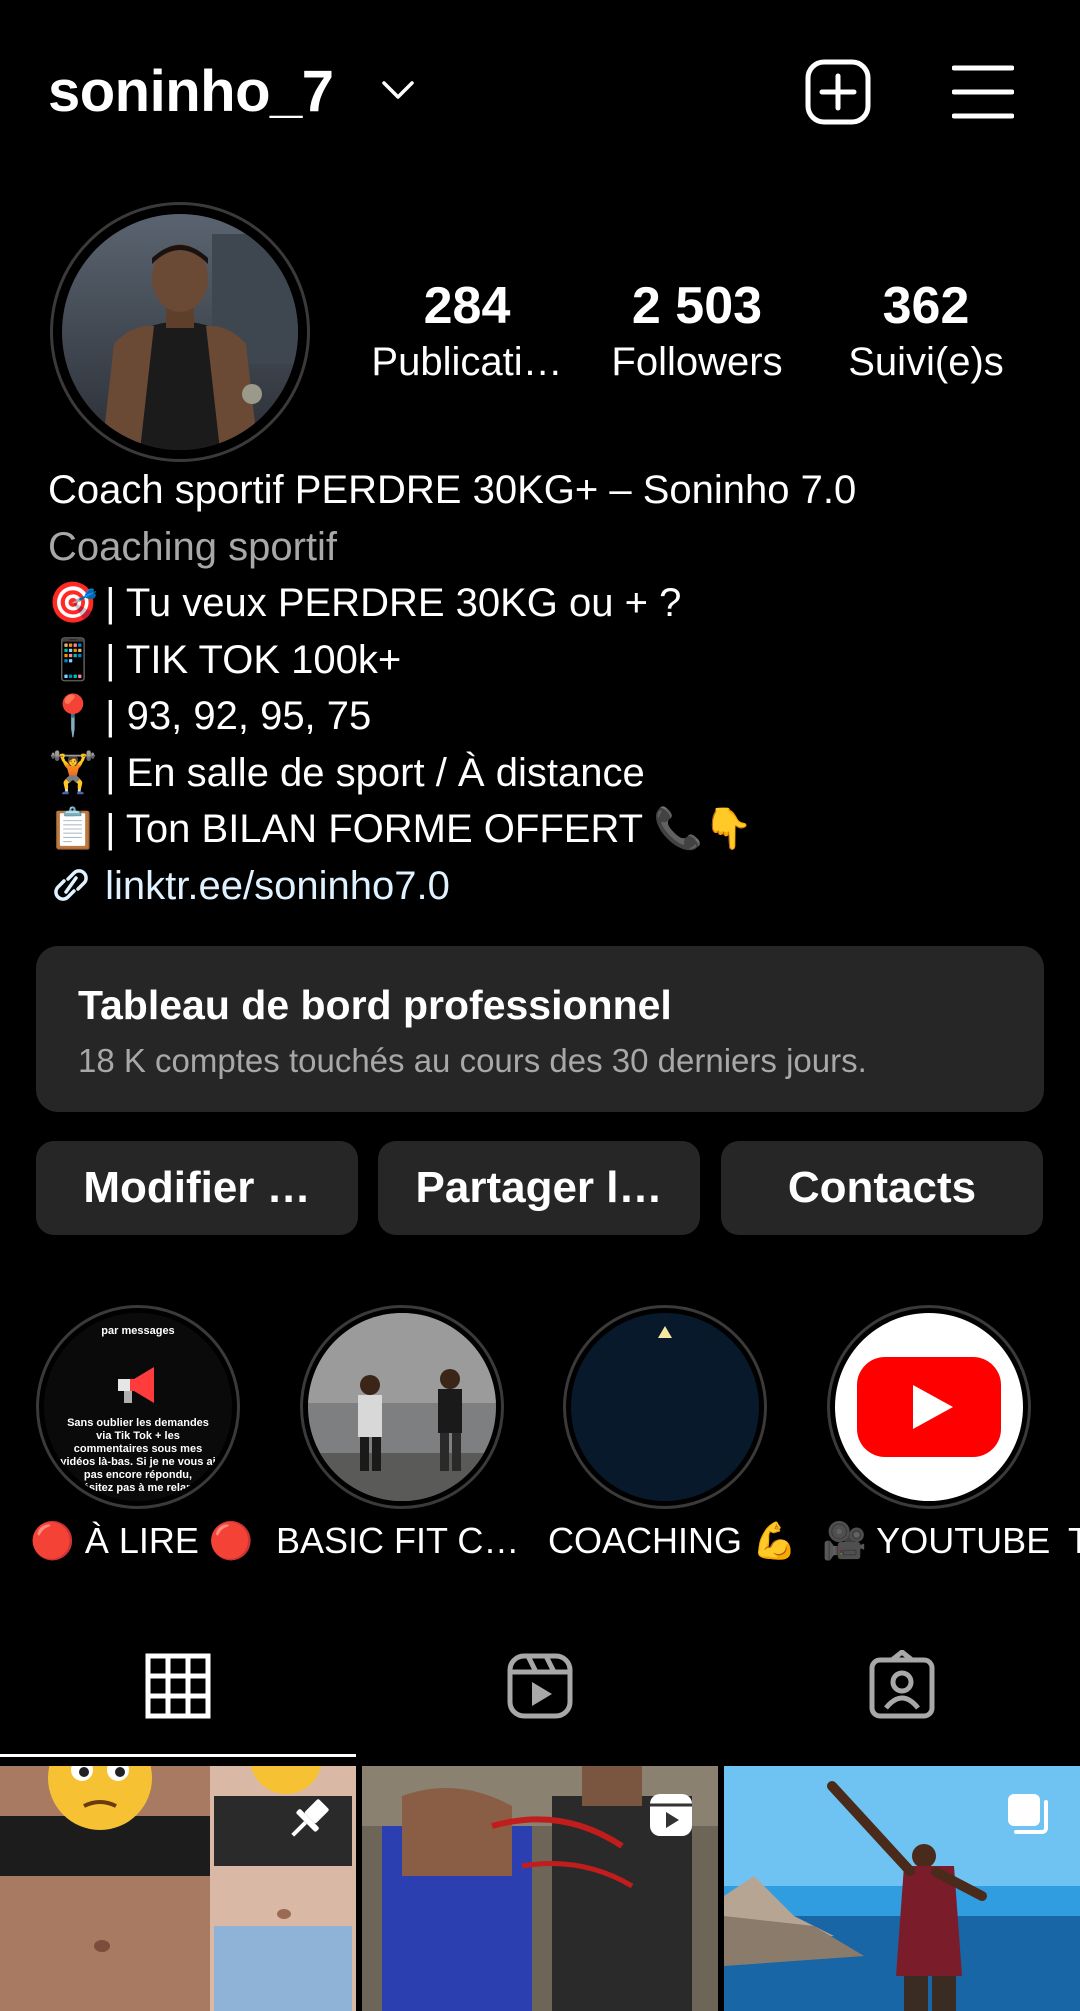  What do you see at coordinates (838, 92) in the screenshot?
I see `create-post-icon` at bounding box center [838, 92].